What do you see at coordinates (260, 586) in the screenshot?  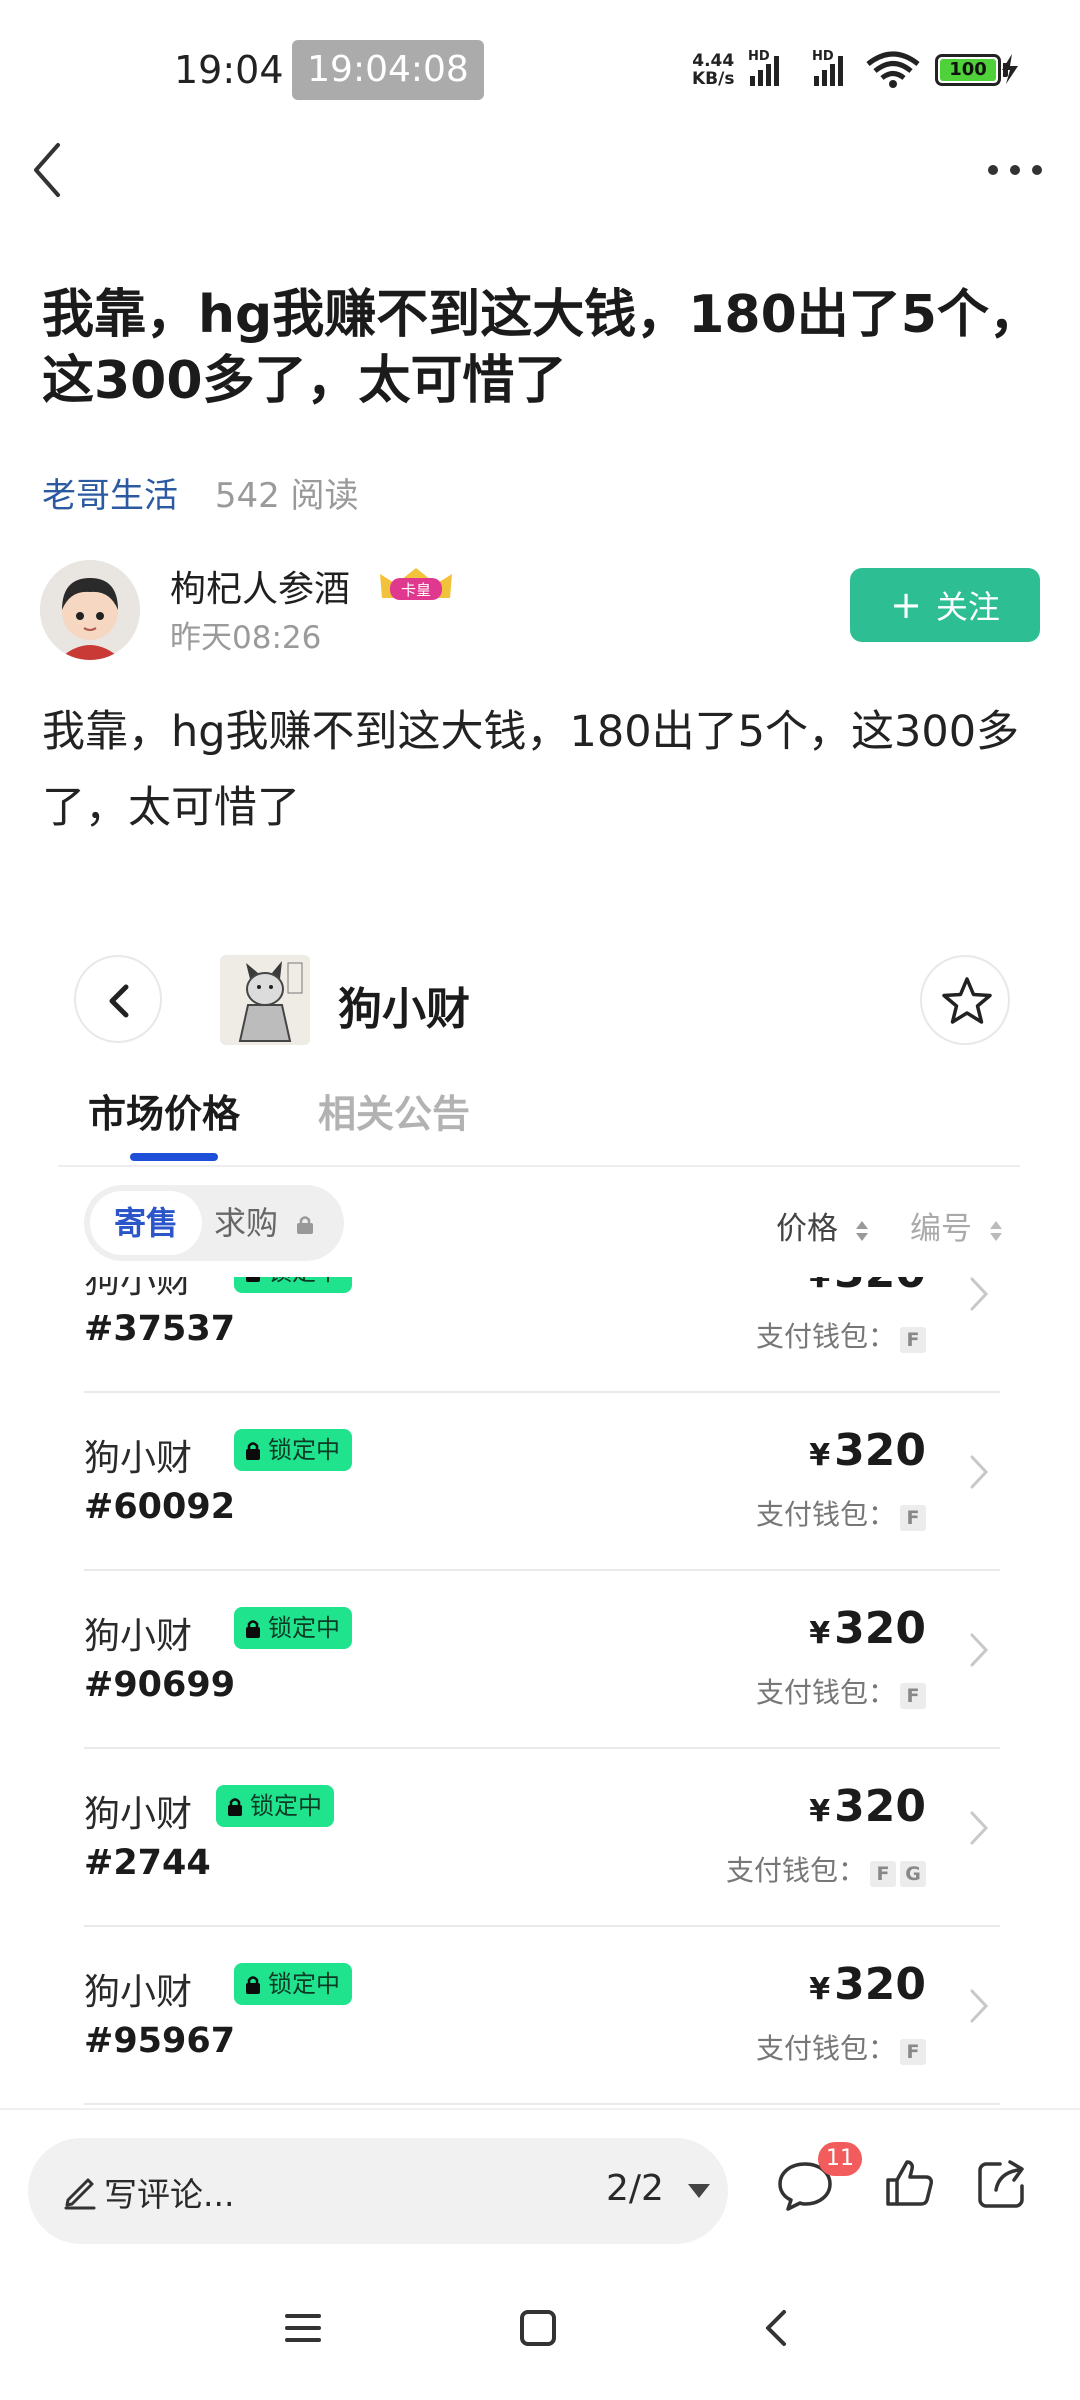 I see `author-name: 枸杞人参酒` at bounding box center [260, 586].